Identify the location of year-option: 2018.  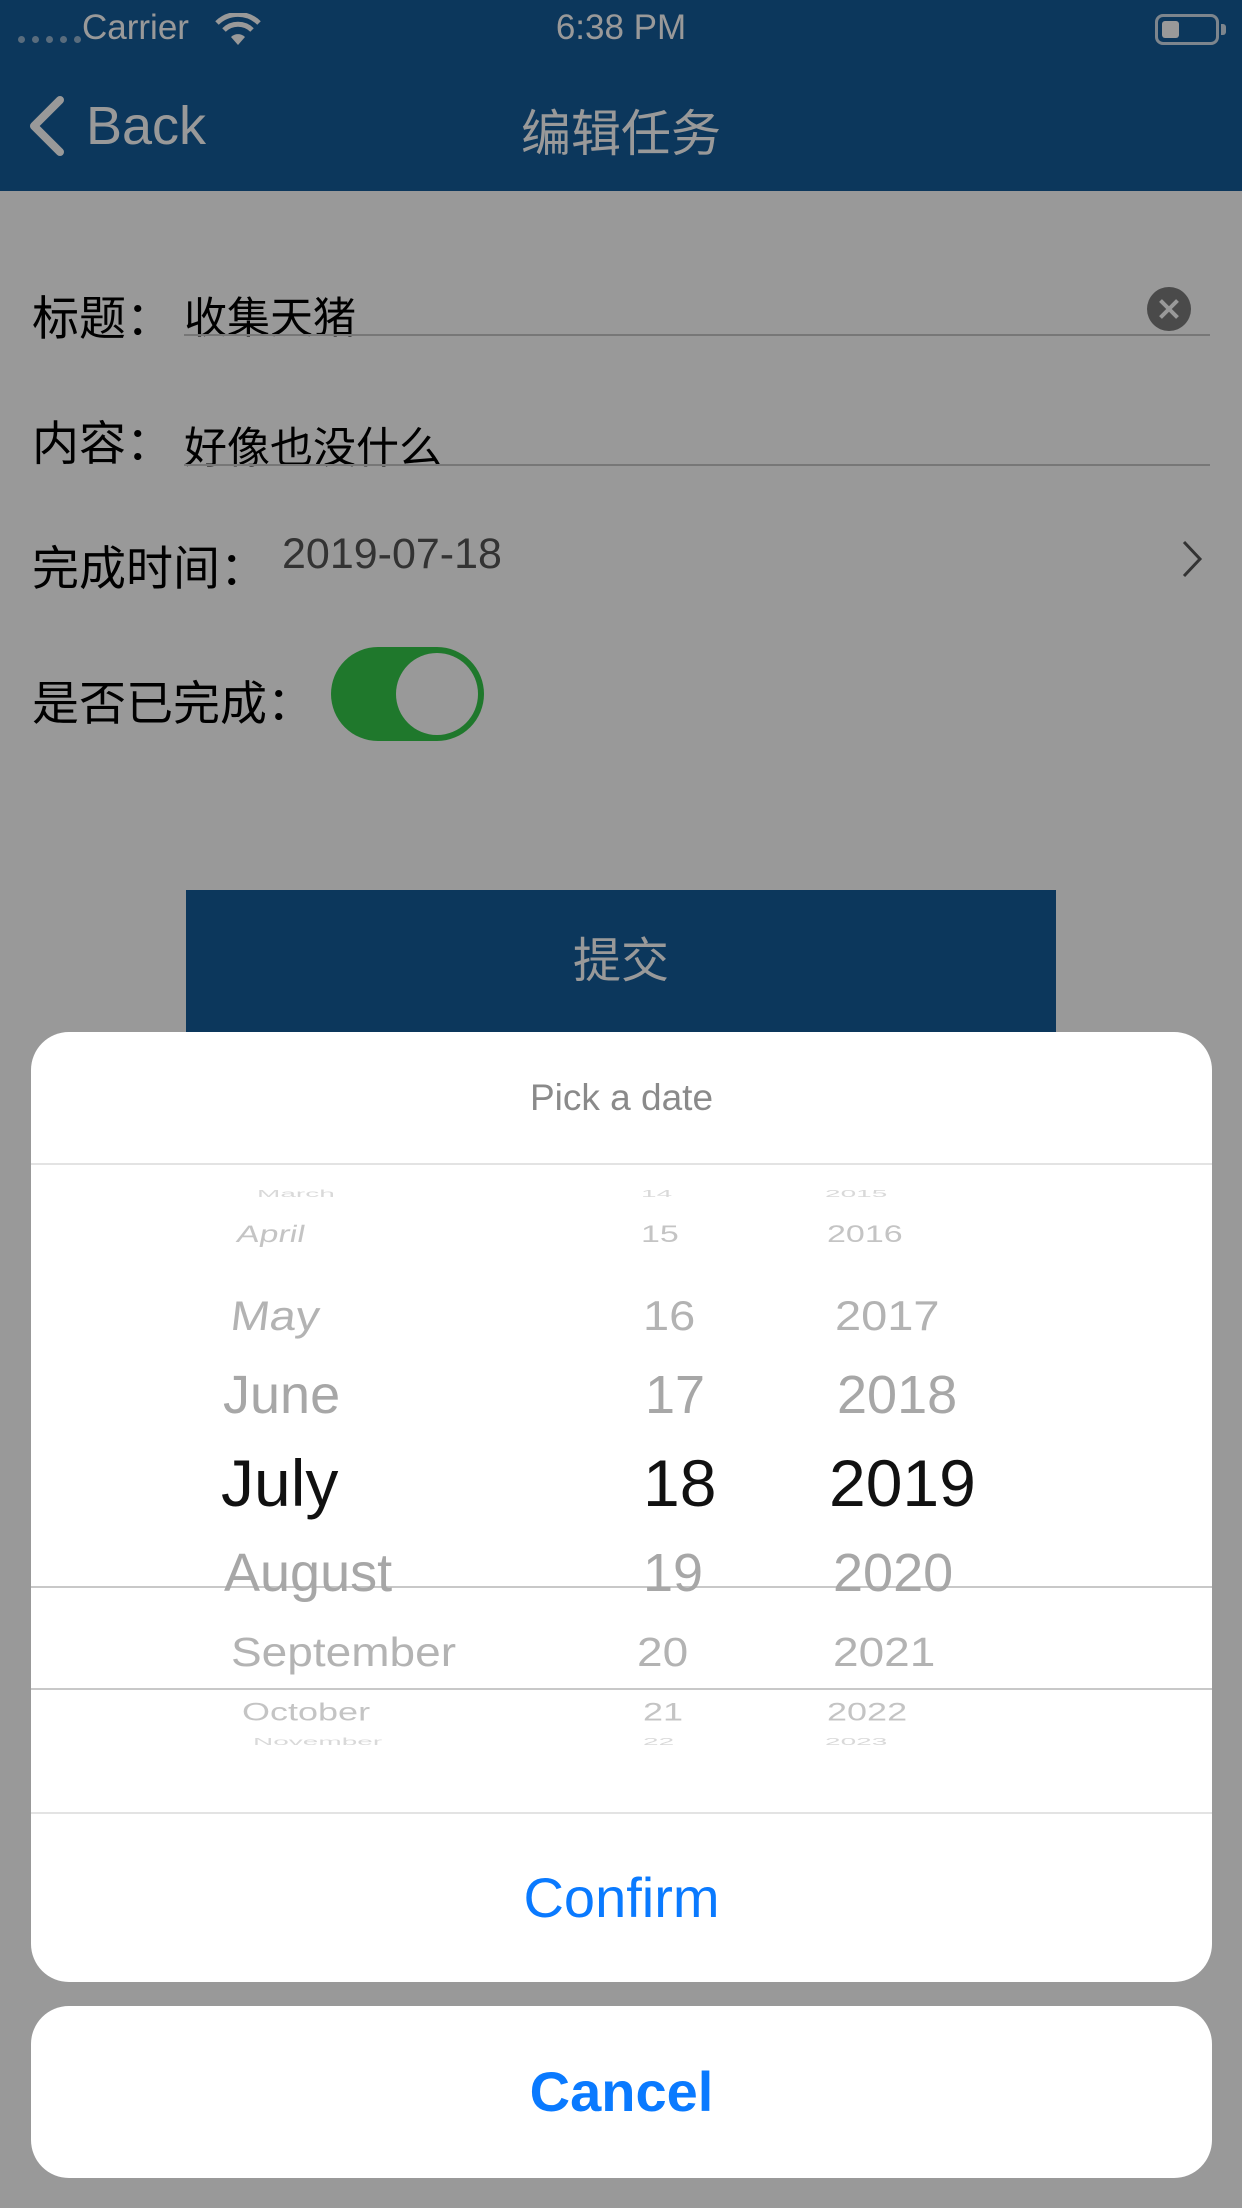
(897, 1395).